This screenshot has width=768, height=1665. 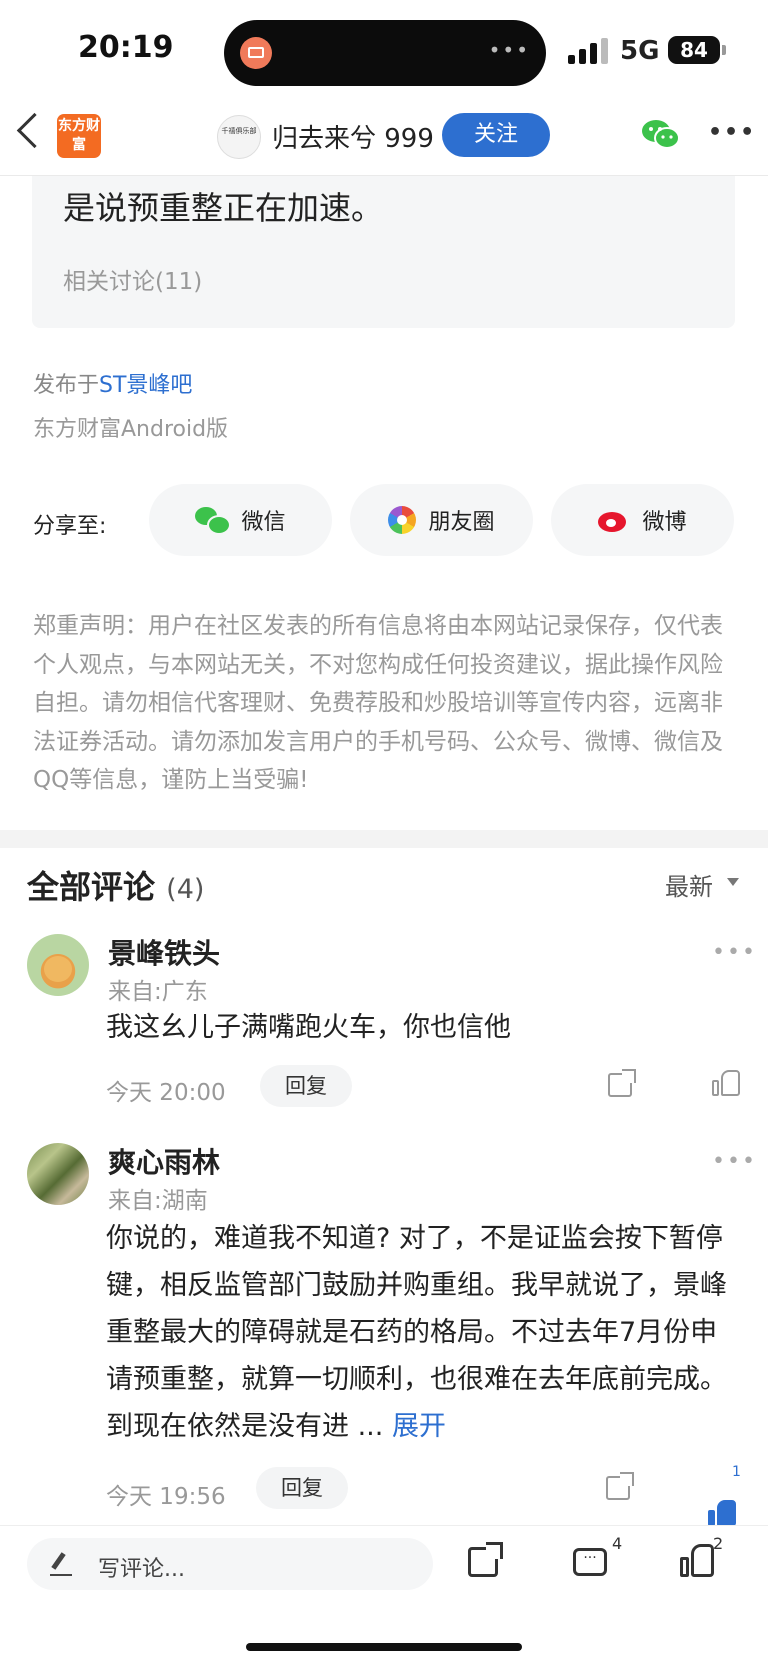 I want to click on like-count: 1, so click(x=736, y=1472).